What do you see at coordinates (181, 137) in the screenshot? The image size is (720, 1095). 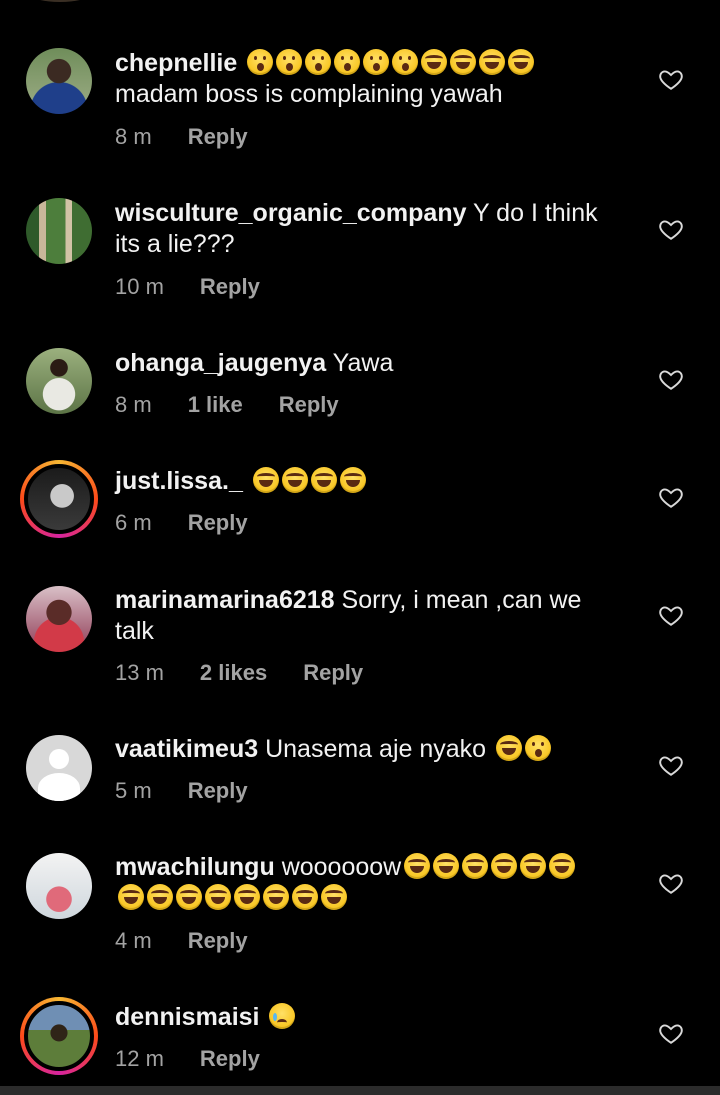 I see `comment-meta: 8 m Reply` at bounding box center [181, 137].